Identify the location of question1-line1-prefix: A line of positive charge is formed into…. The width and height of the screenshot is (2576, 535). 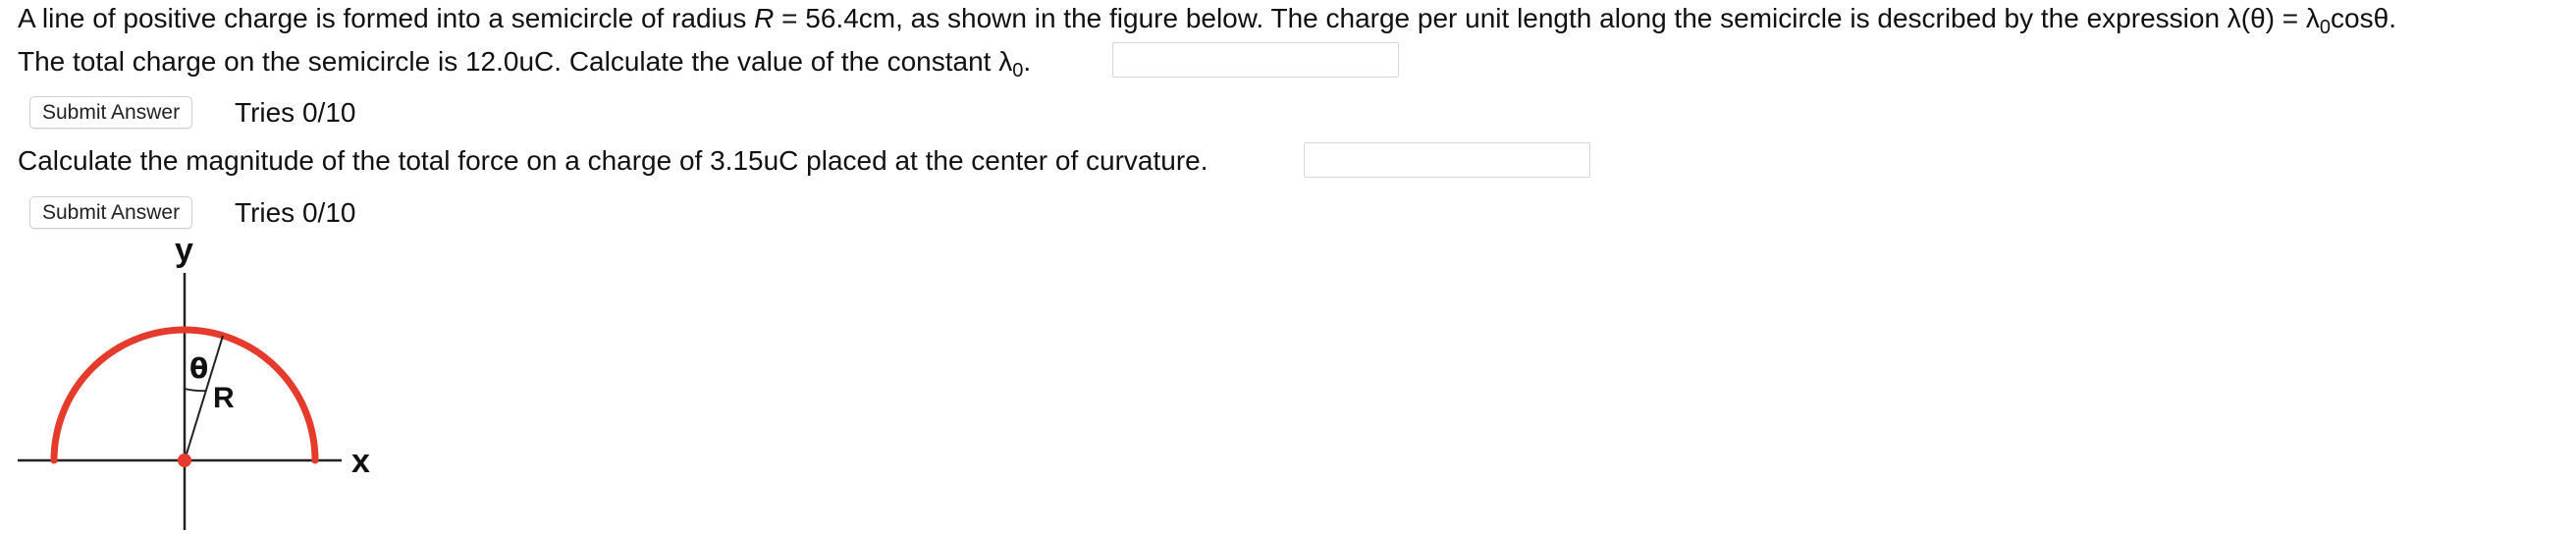
(386, 18).